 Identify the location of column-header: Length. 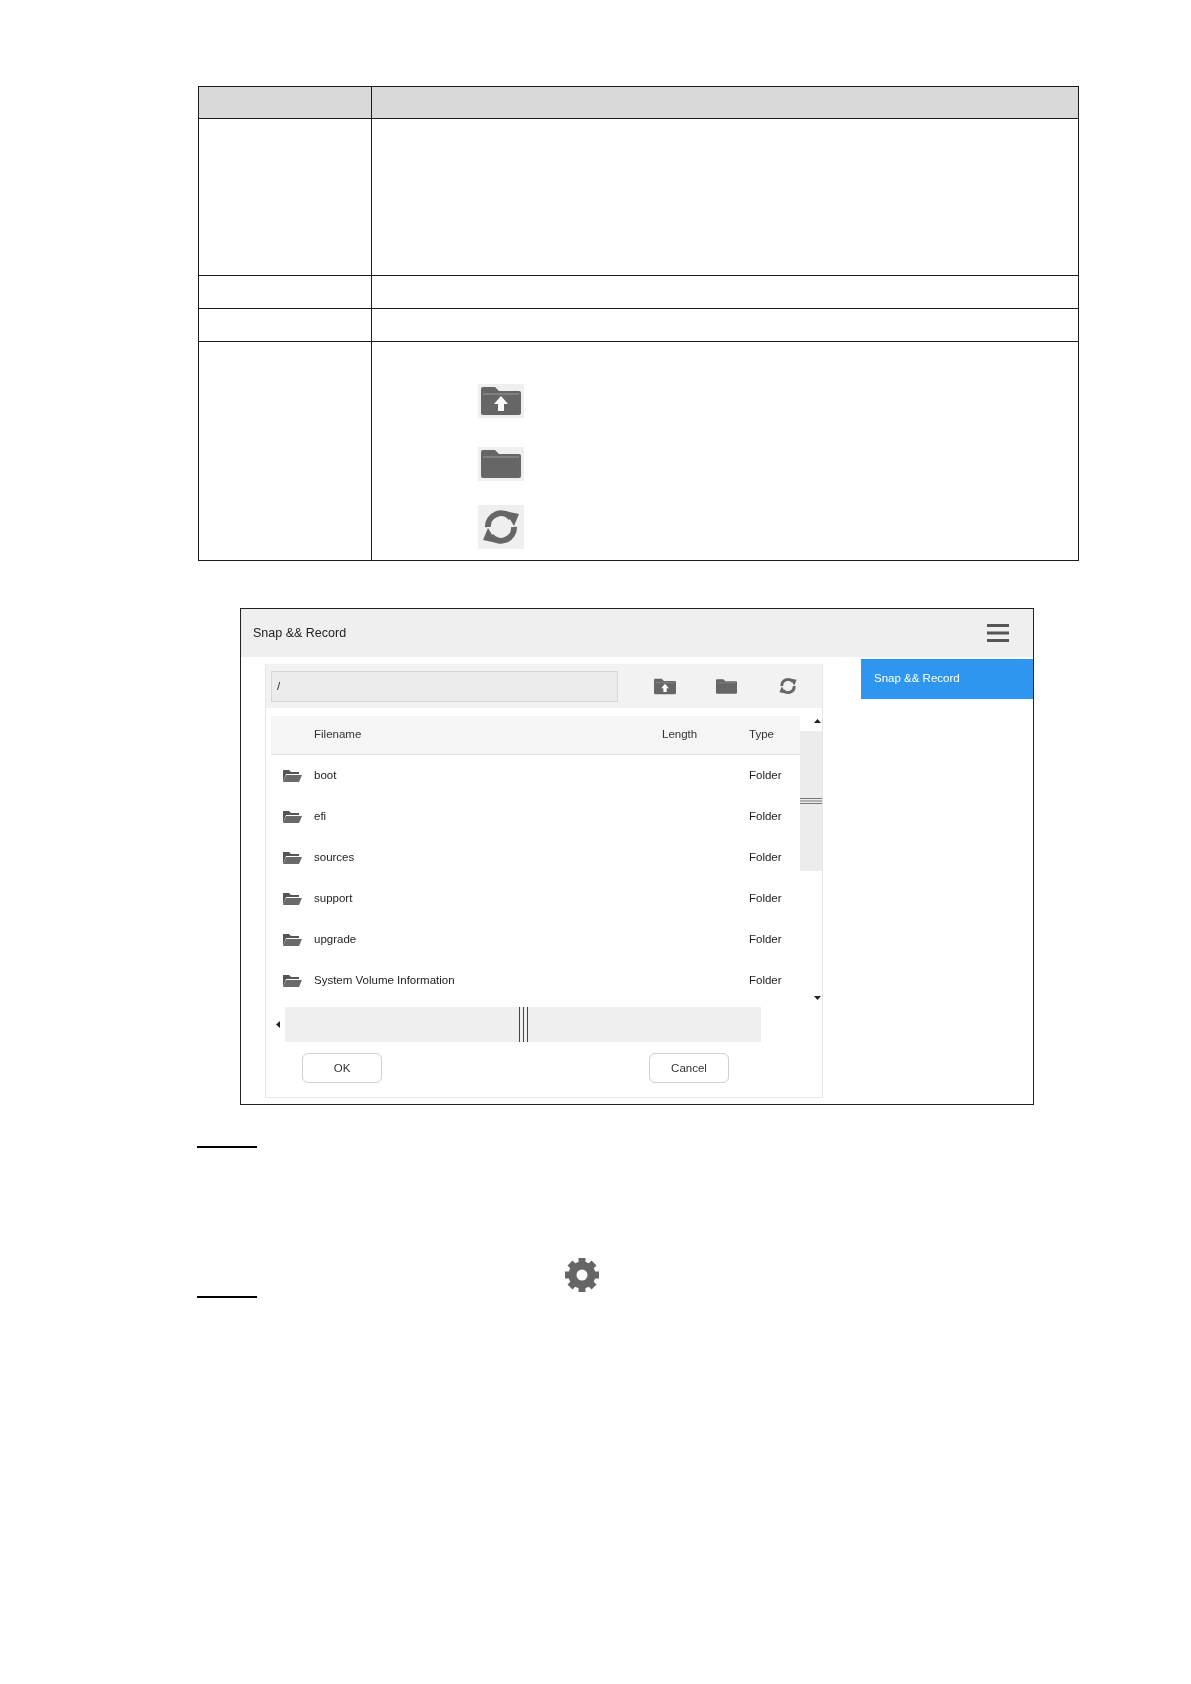
(705, 735).